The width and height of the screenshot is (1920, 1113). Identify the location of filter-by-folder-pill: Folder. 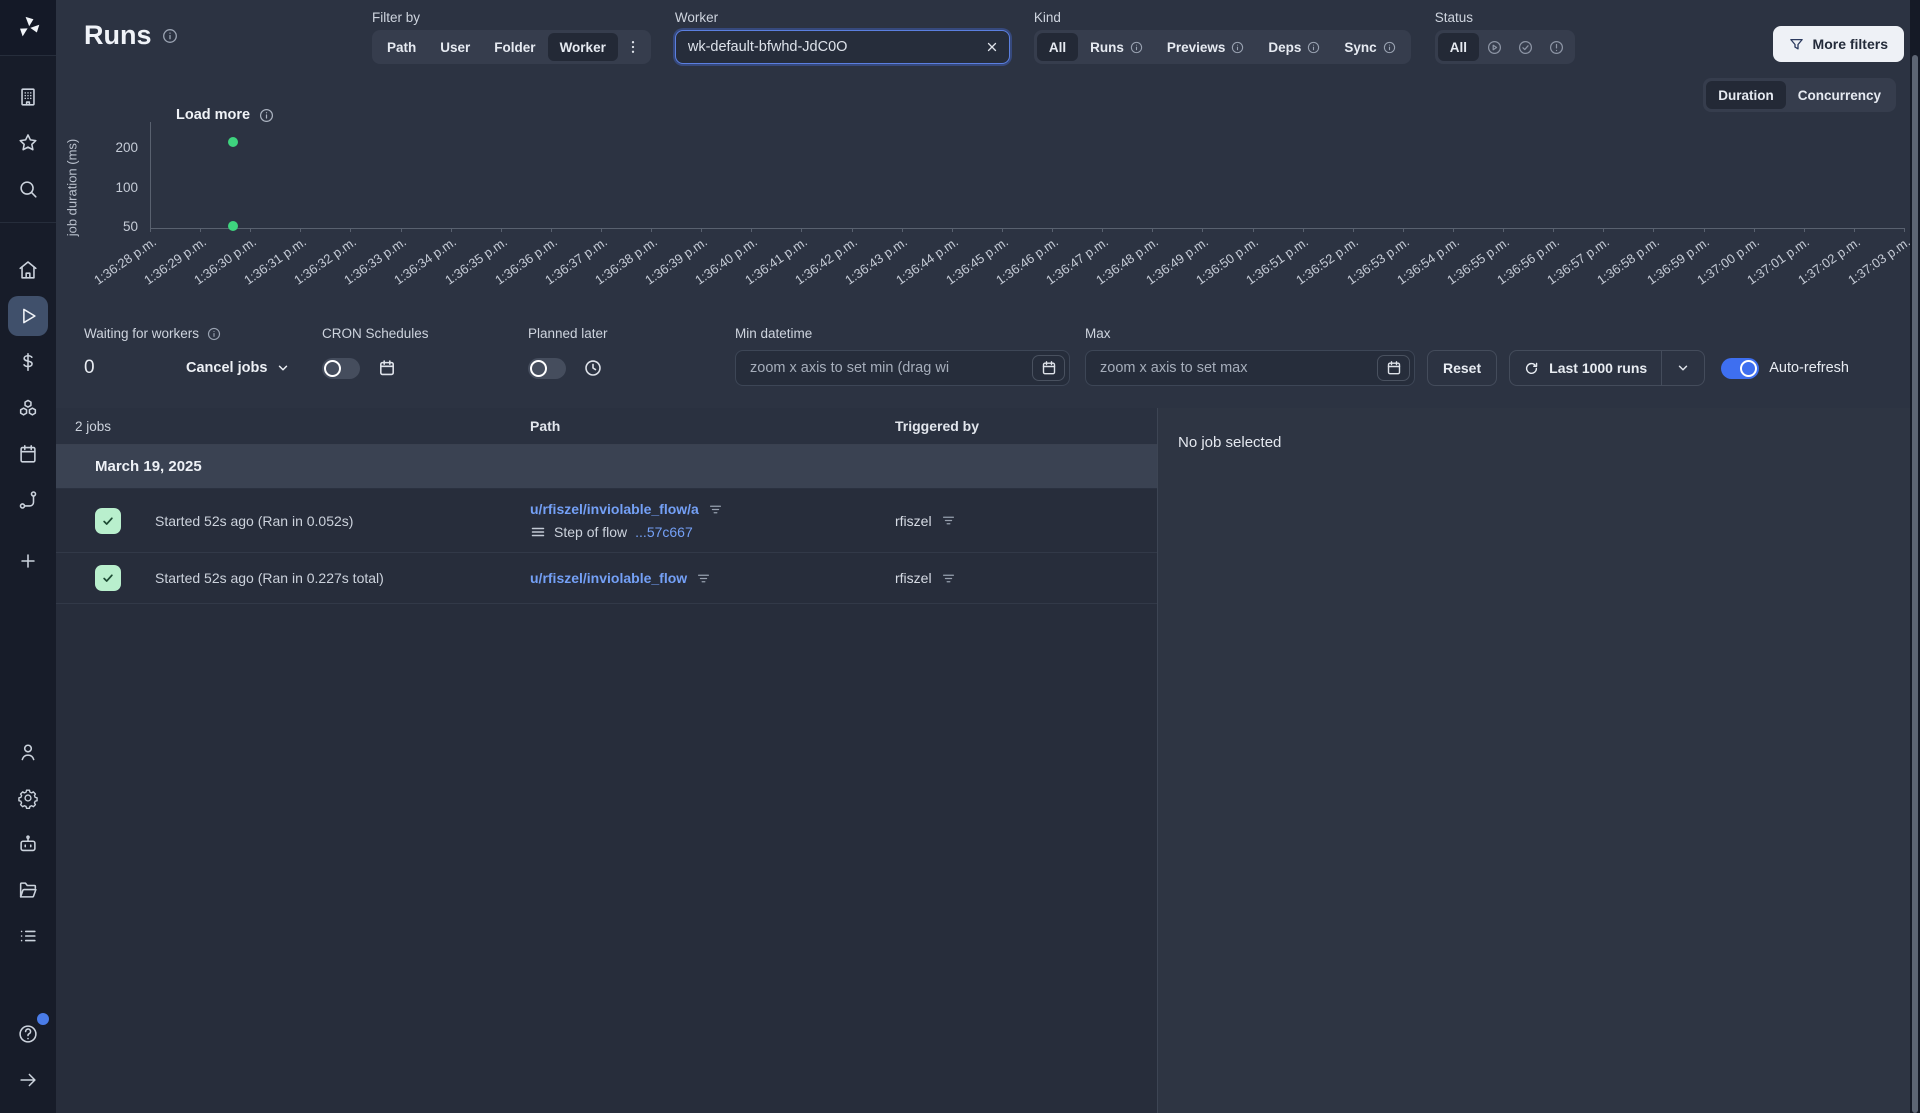
(514, 47).